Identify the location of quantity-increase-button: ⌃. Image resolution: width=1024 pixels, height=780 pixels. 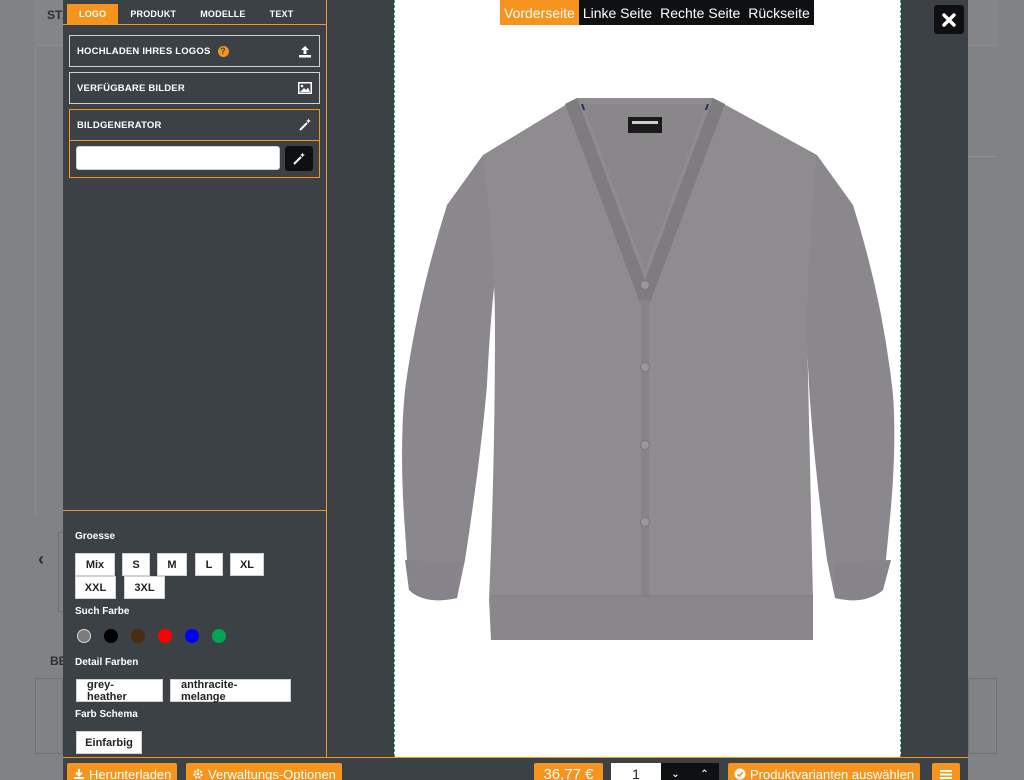
(704, 771).